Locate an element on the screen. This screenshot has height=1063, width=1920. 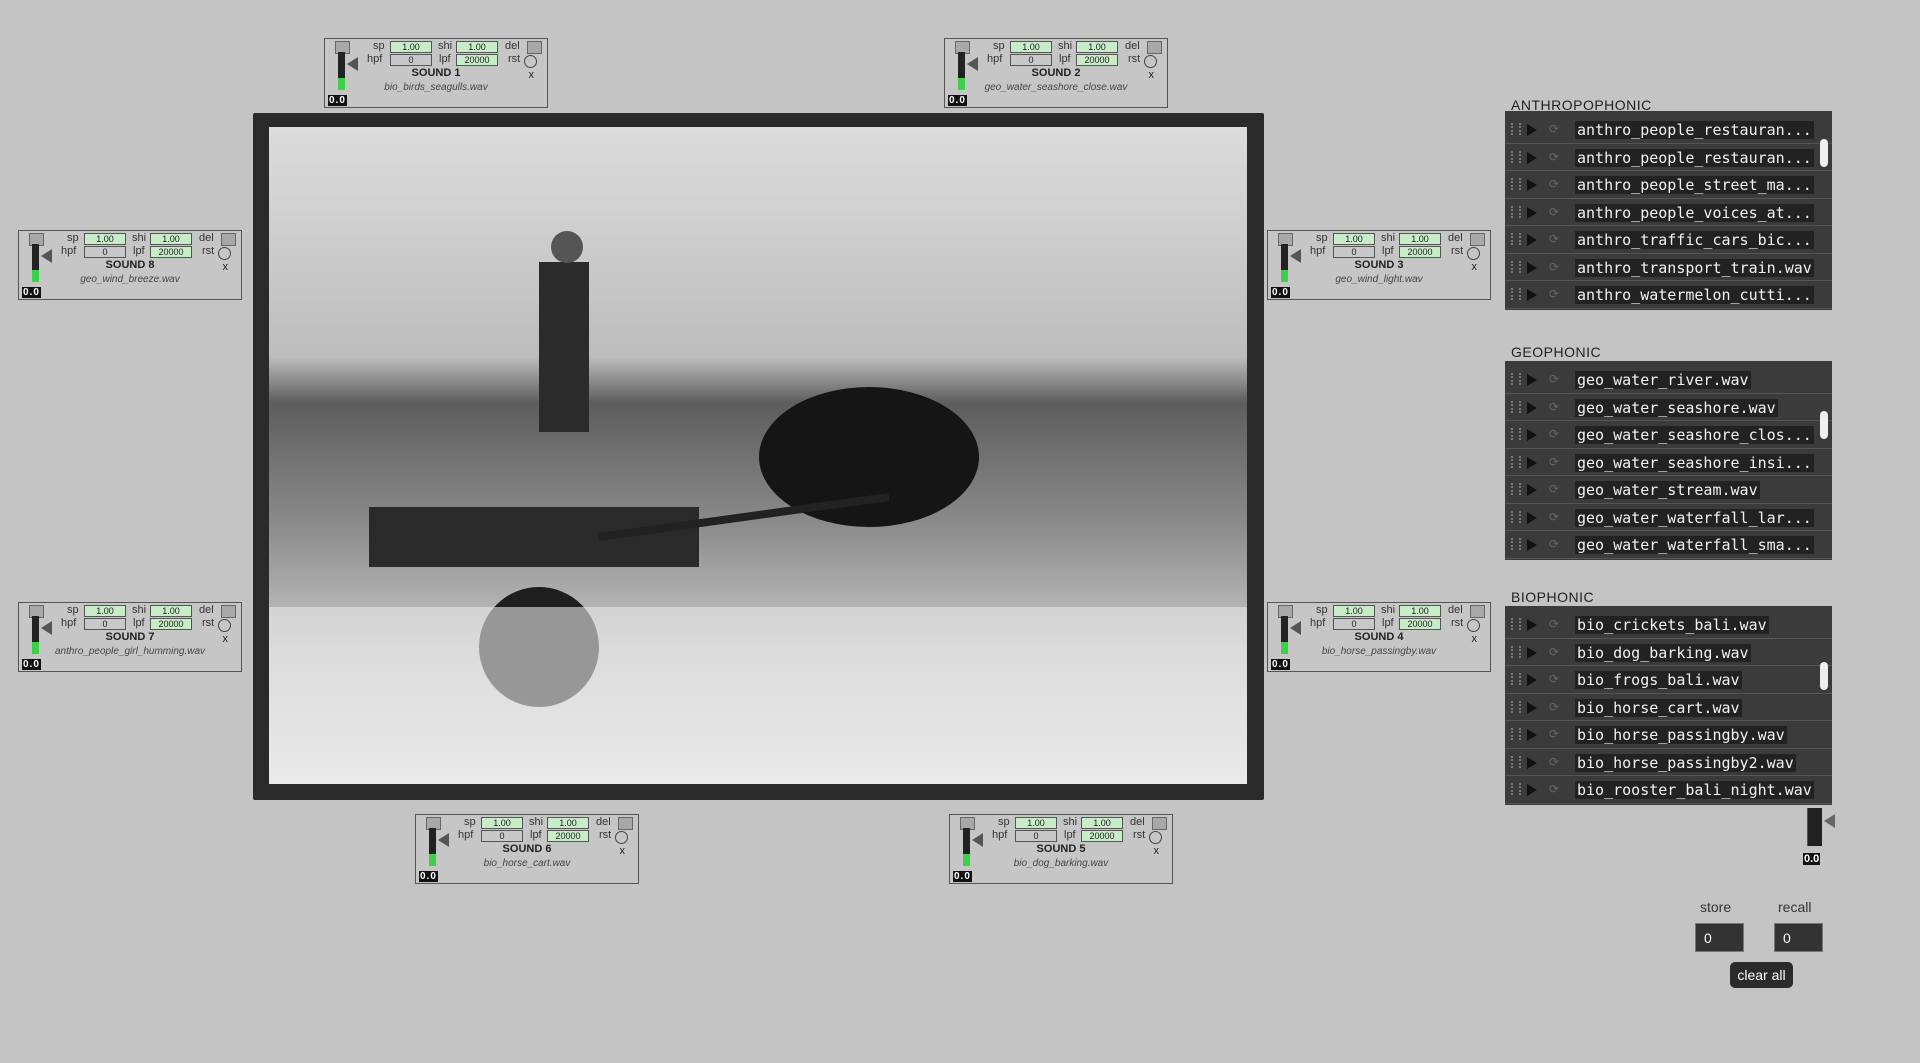
list-item: ⟳ bio_frogs_bali.wav is located at coordinates (1668, 680).